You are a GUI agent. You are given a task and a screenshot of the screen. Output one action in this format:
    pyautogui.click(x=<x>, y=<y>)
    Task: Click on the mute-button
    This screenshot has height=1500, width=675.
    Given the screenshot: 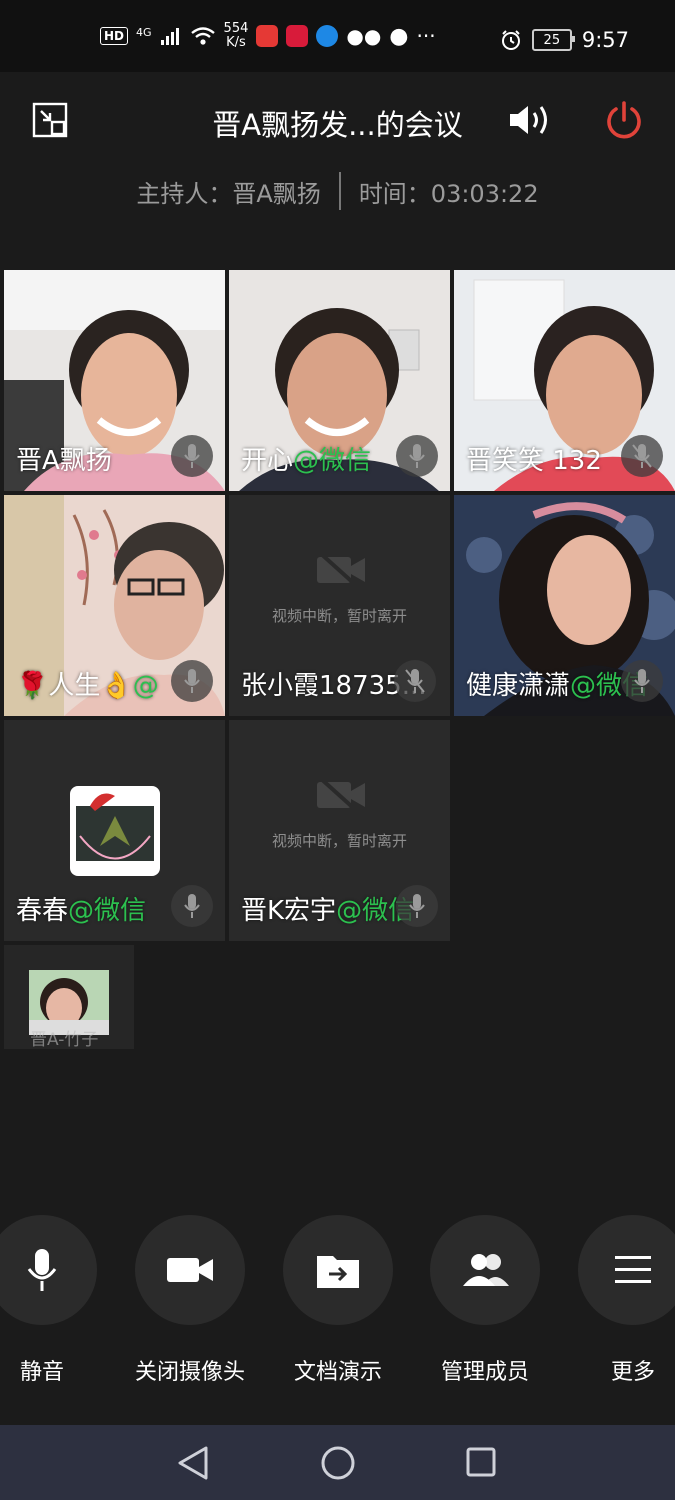 What is the action you would take?
    pyautogui.click(x=48, y=1270)
    